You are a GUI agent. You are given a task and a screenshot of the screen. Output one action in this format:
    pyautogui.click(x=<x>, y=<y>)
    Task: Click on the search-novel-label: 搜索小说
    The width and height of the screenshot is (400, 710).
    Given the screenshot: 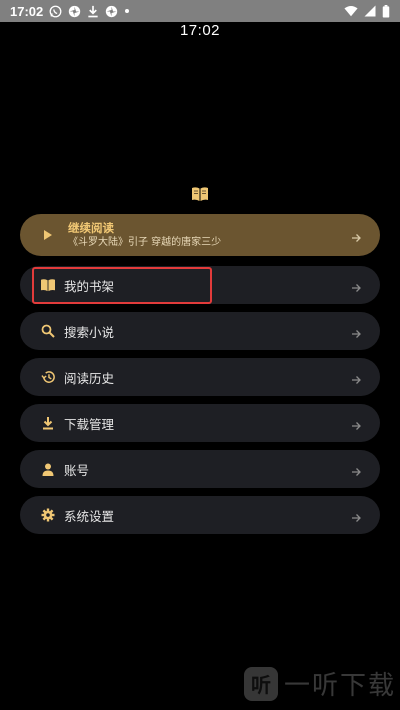 What is the action you would take?
    pyautogui.click(x=89, y=332)
    